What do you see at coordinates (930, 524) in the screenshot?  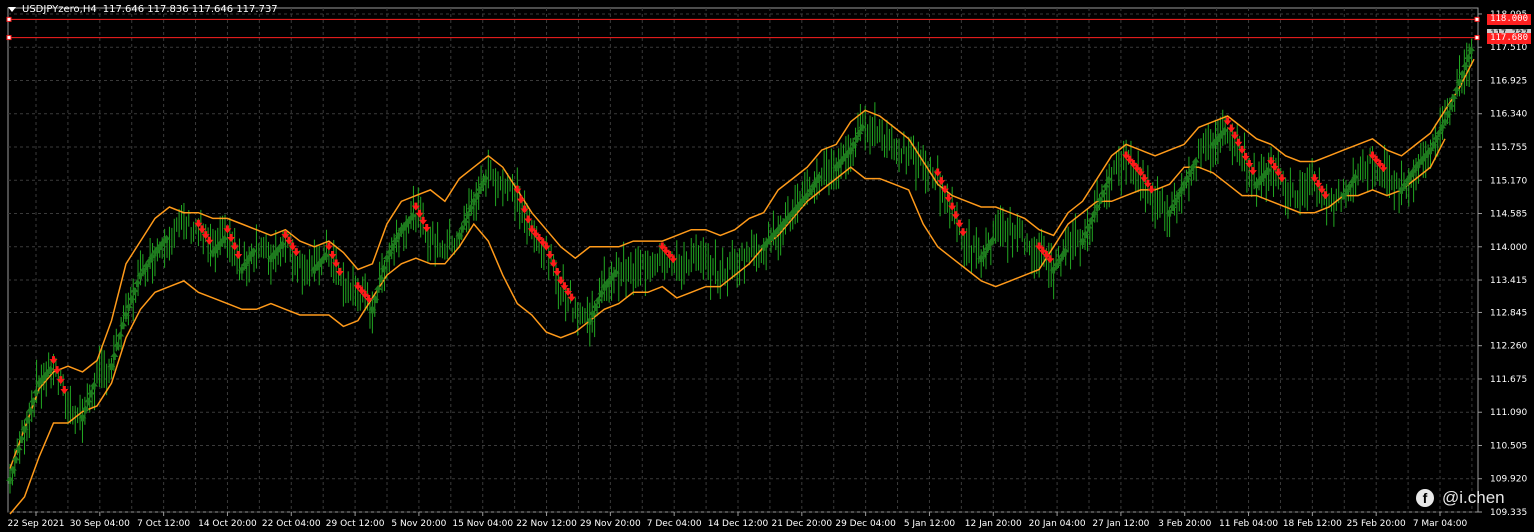 I see `x-tick-label: 5 Jan 12:00` at bounding box center [930, 524].